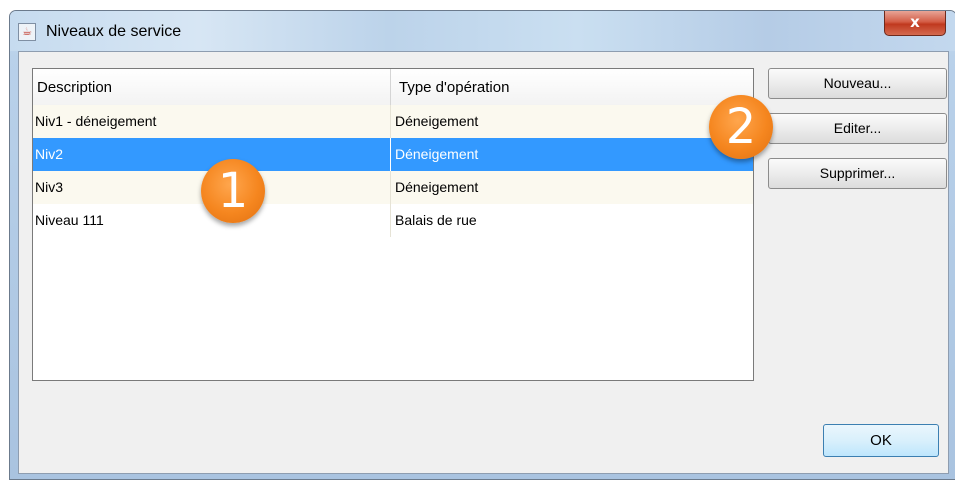 Image resolution: width=955 pixels, height=481 pixels. What do you see at coordinates (212, 87) in the screenshot?
I see `column-header-description: Description` at bounding box center [212, 87].